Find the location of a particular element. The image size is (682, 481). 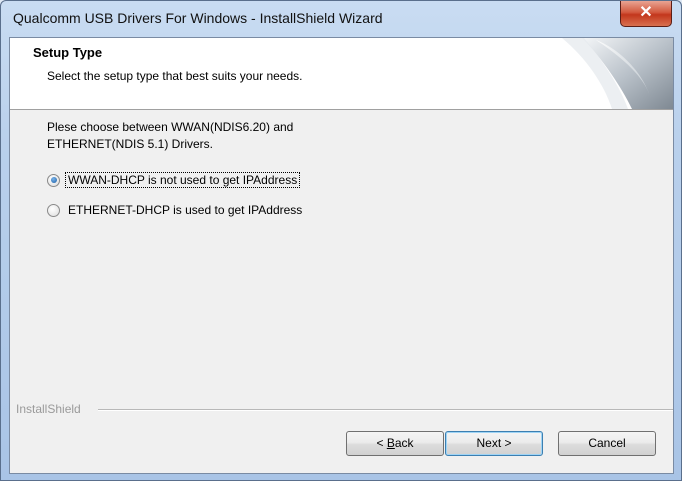

cancel-label: Cancel is located at coordinates (607, 443).